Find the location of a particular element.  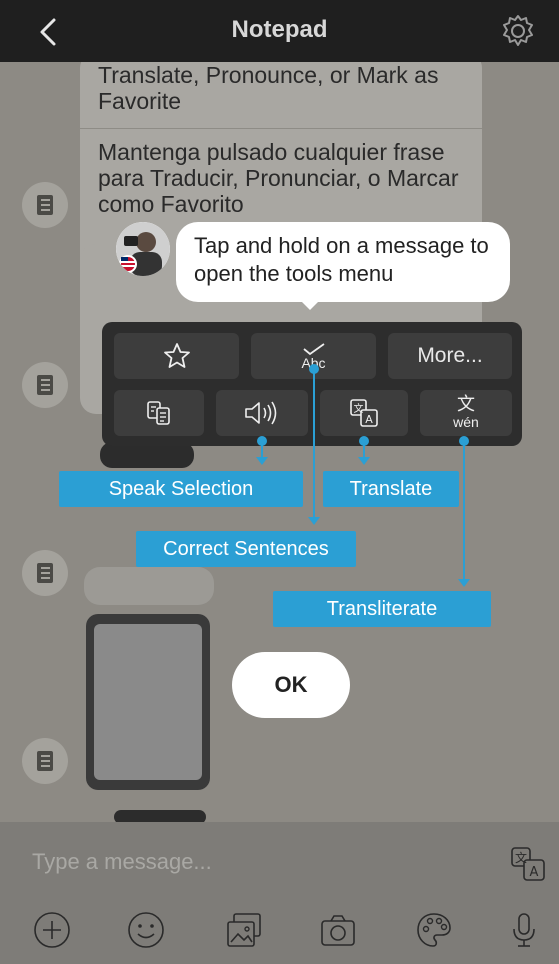

speak-button is located at coordinates (262, 413).